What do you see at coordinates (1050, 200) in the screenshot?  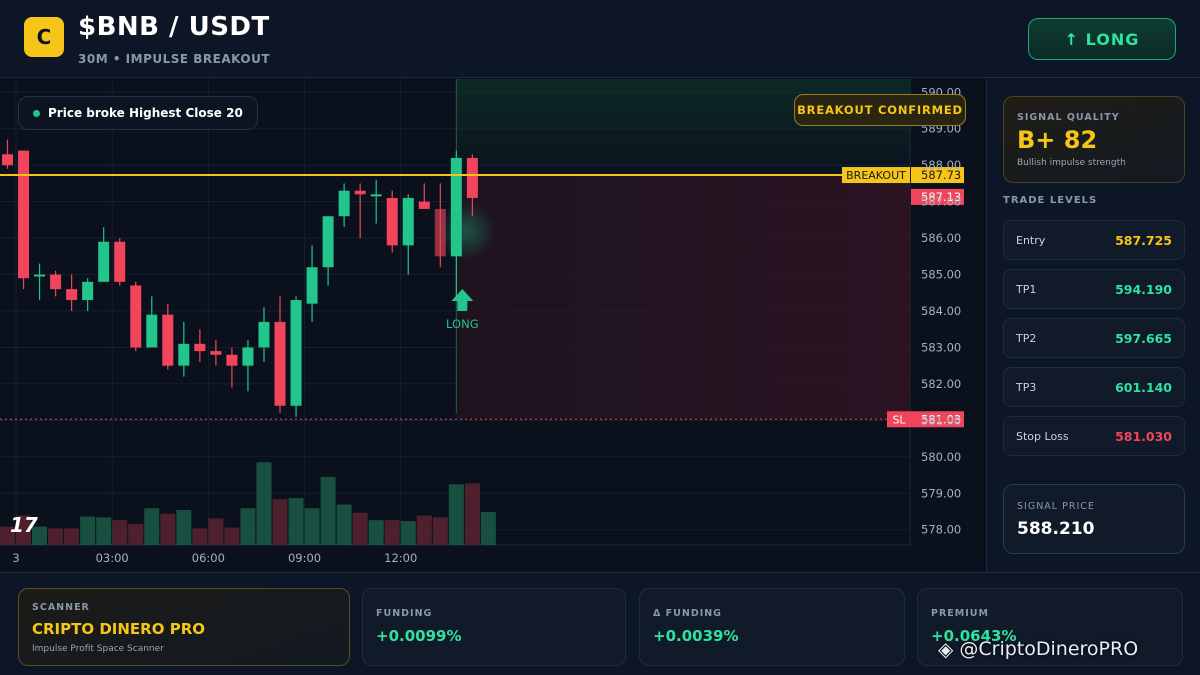 I see `trade-levels-title: TRADE LEVELS` at bounding box center [1050, 200].